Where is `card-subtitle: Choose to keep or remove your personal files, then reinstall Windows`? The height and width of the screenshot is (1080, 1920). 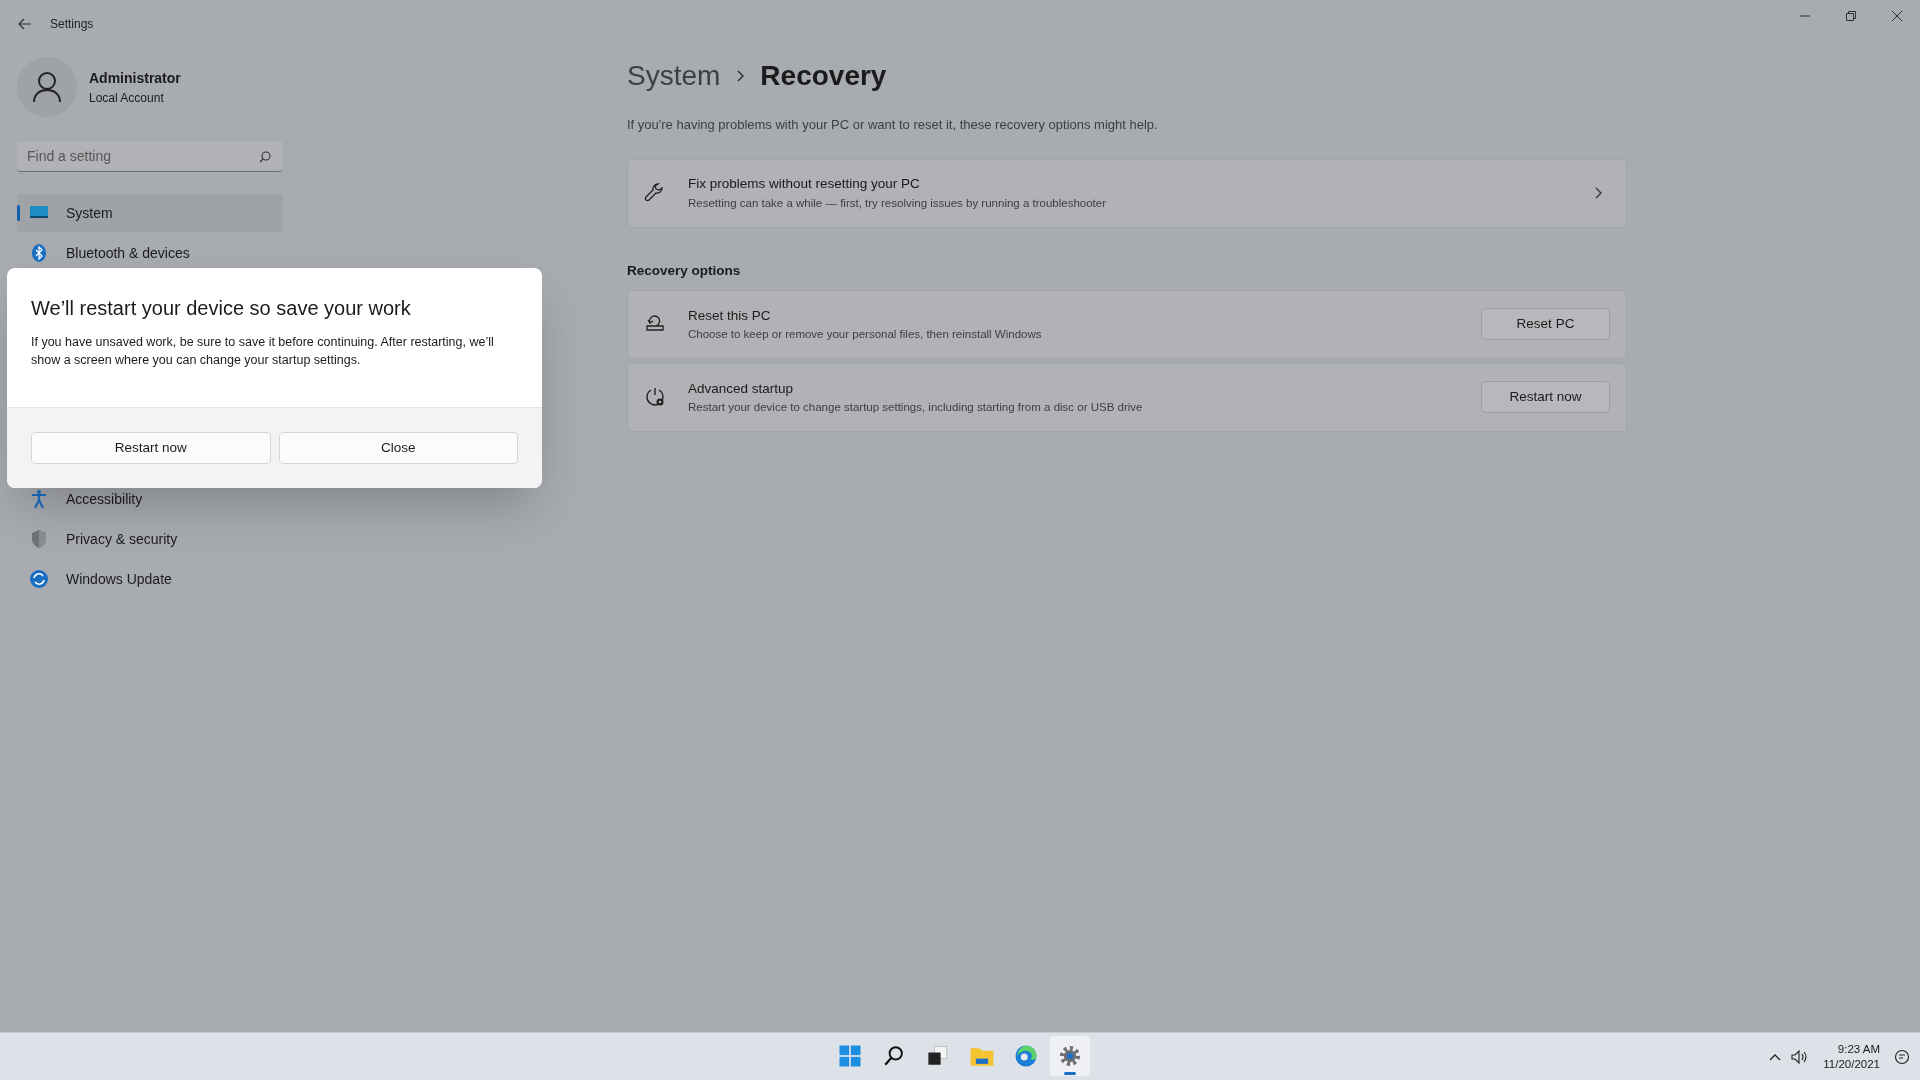
card-subtitle: Choose to keep or remove your personal files, then reinstall Windows is located at coordinates (865, 334).